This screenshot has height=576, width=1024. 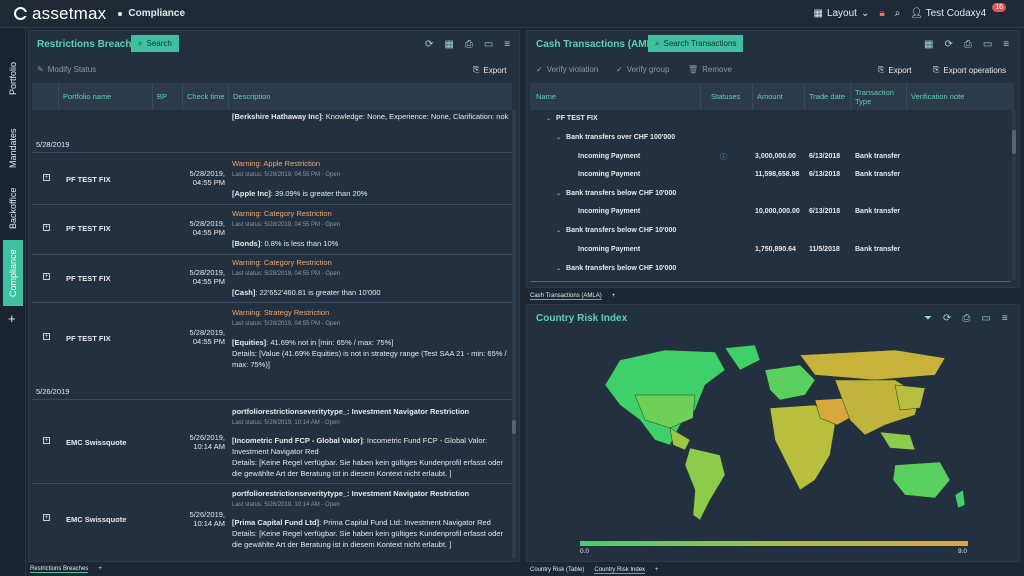 I want to click on restrictions-bottom-tabs: Restrictions Breaches +, so click(x=66, y=569).